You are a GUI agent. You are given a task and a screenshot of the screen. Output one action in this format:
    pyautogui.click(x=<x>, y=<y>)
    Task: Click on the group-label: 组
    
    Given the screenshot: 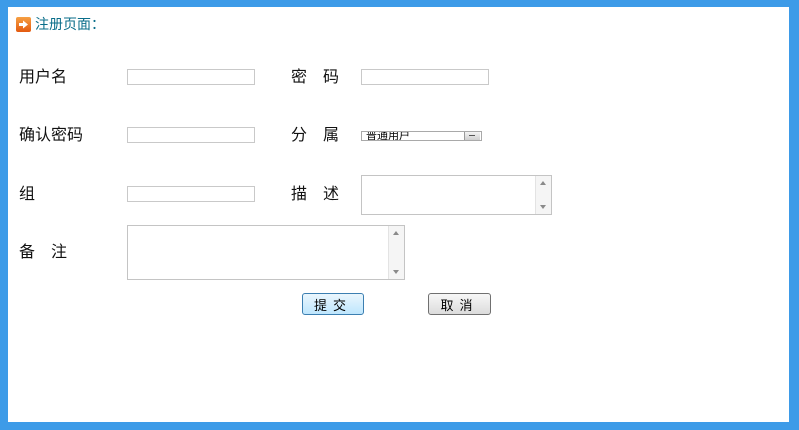 What is the action you would take?
    pyautogui.click(x=27, y=193)
    